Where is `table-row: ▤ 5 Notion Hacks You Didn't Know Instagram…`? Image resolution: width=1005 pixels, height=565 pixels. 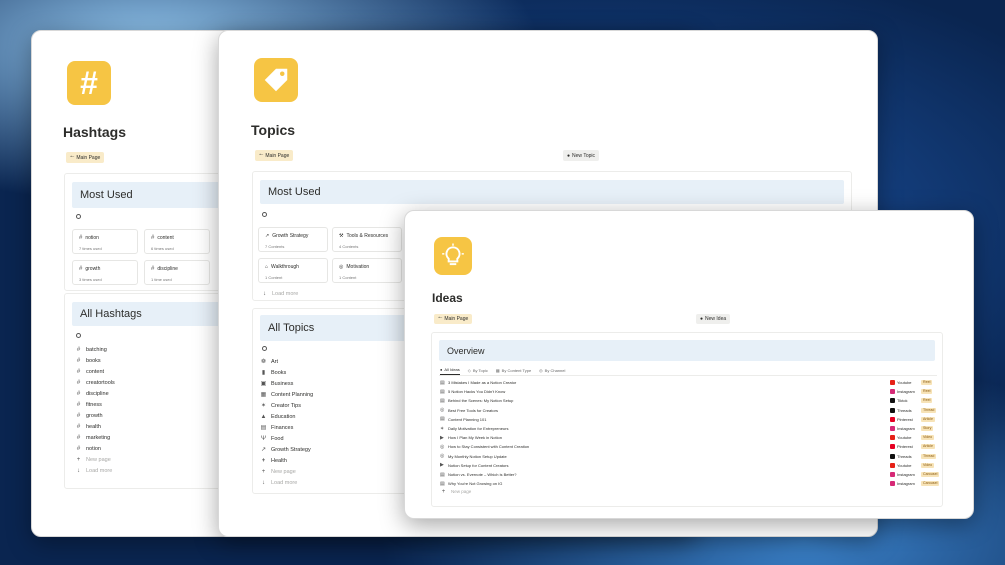 table-row: ▤ 5 Notion Hacks You Didn't Know Instagram… is located at coordinates (690, 391).